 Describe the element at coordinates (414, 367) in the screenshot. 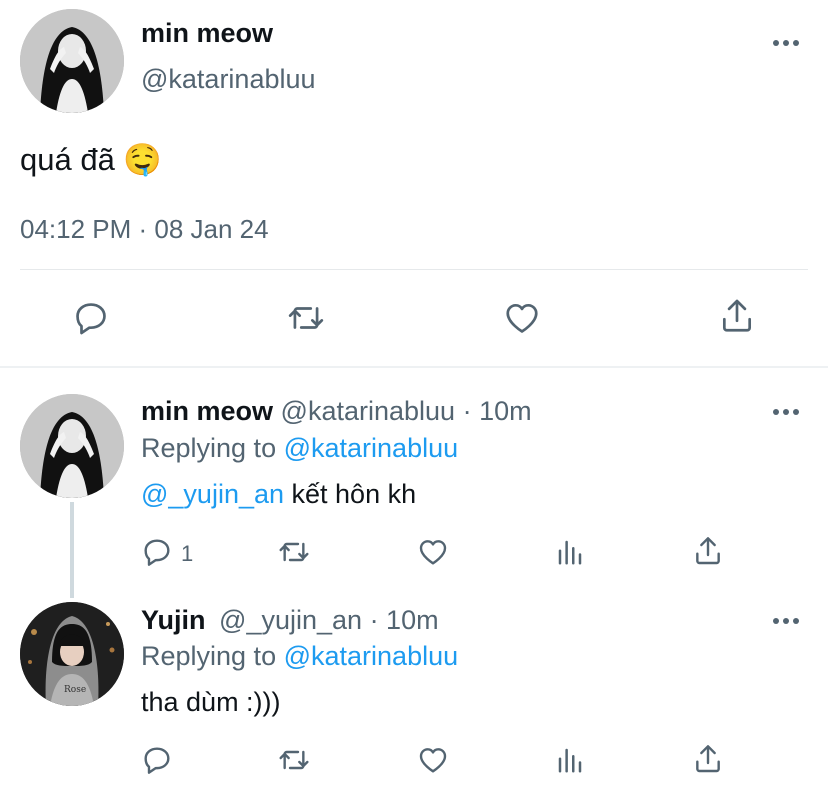

I see `section-divider` at that location.